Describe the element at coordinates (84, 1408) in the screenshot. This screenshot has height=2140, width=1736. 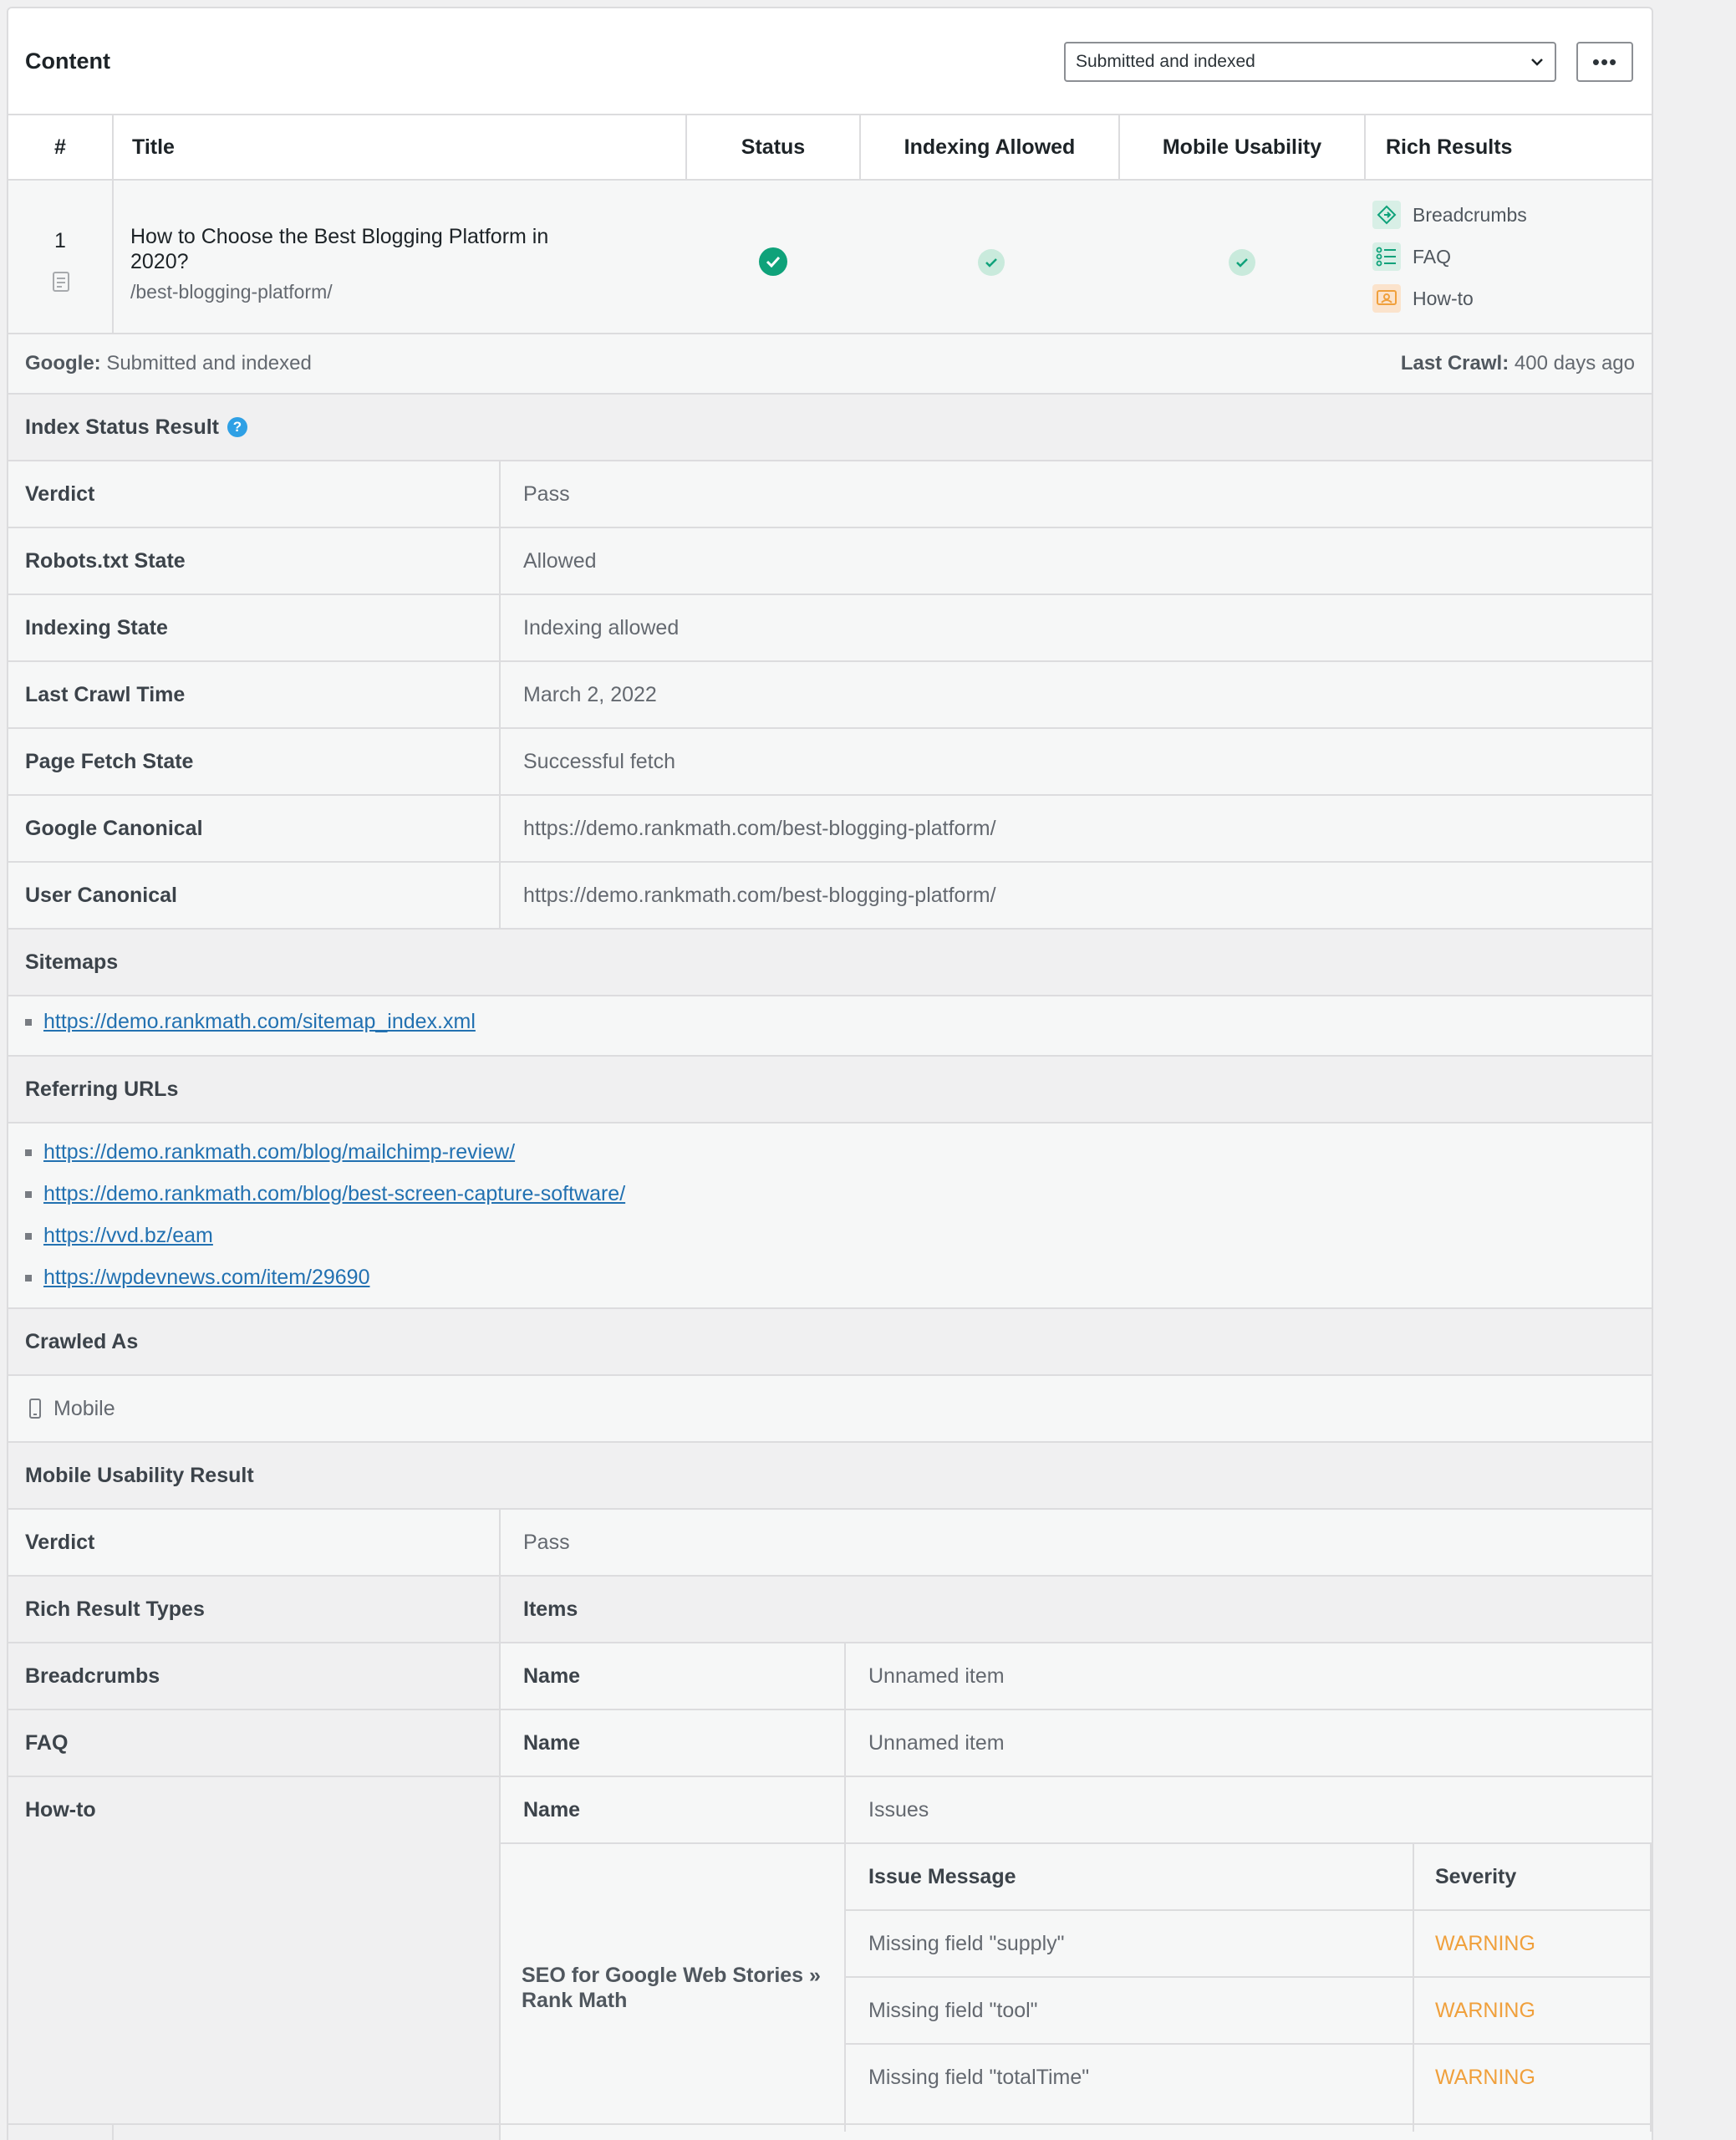
I see `crawled-as-value: Mobile` at that location.